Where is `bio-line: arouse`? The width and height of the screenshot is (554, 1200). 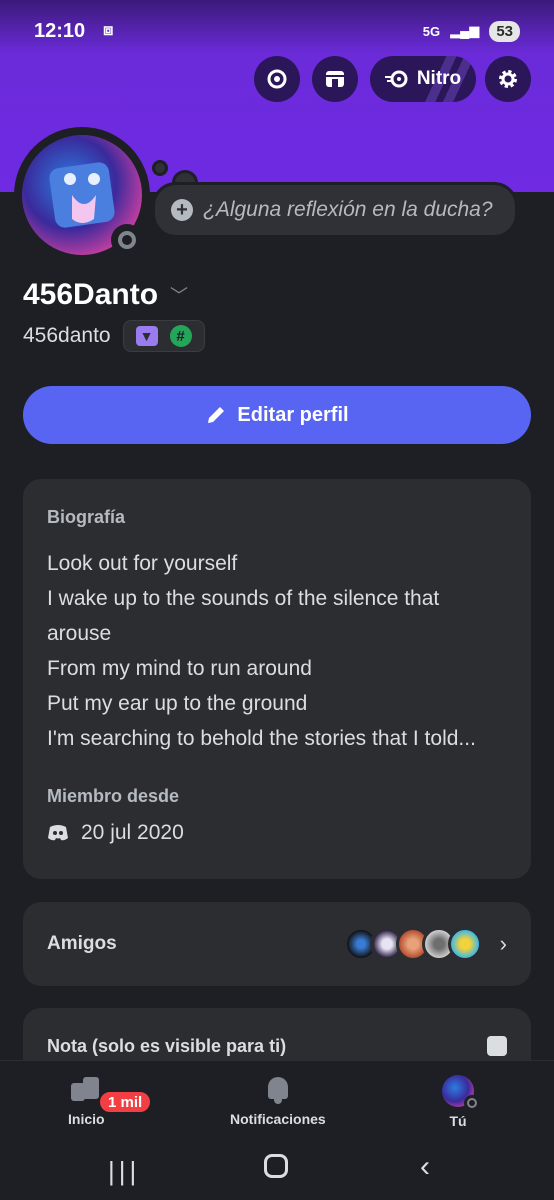
bio-line: arouse is located at coordinates (79, 633).